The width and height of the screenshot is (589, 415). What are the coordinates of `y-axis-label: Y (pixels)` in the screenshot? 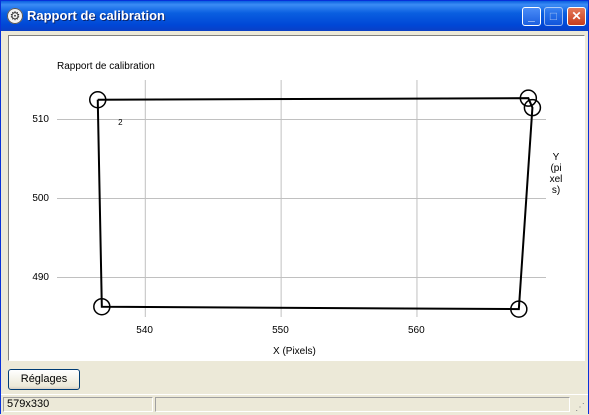 It's located at (556, 174).